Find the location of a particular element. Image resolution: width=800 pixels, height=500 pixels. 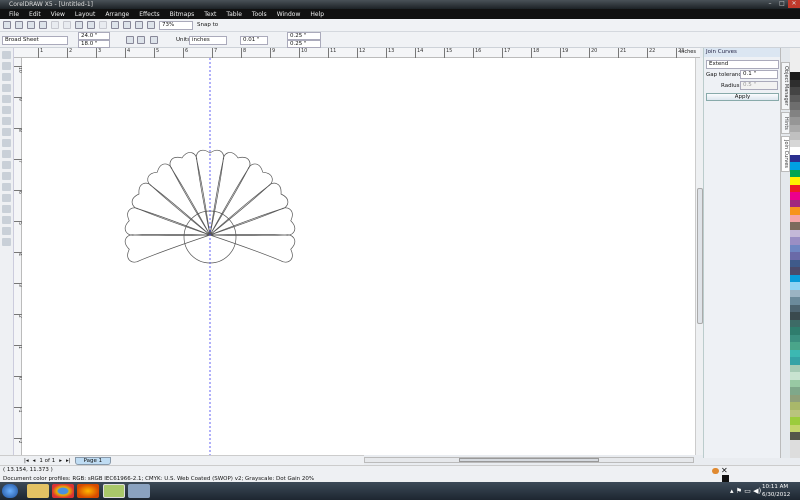

export-icon is located at coordinates (127, 25).